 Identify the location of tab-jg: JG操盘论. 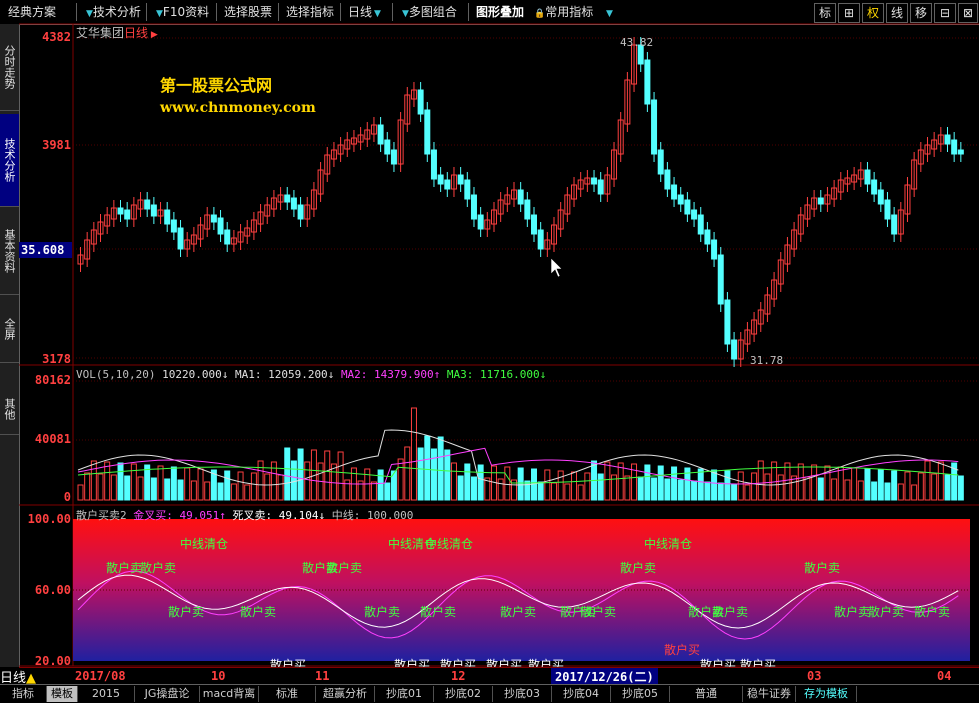
(167, 694).